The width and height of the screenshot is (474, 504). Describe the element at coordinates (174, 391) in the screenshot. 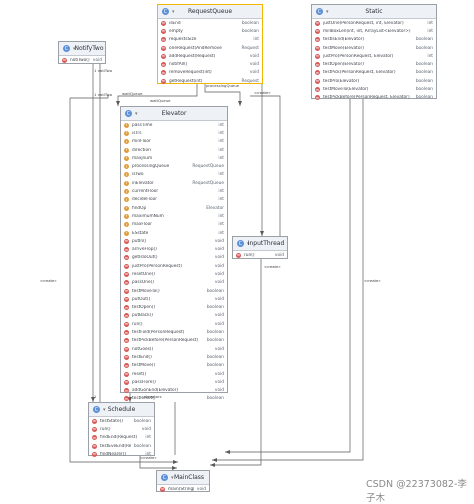

I see `method-row: m addGonEnd(Elevator) void` at that location.